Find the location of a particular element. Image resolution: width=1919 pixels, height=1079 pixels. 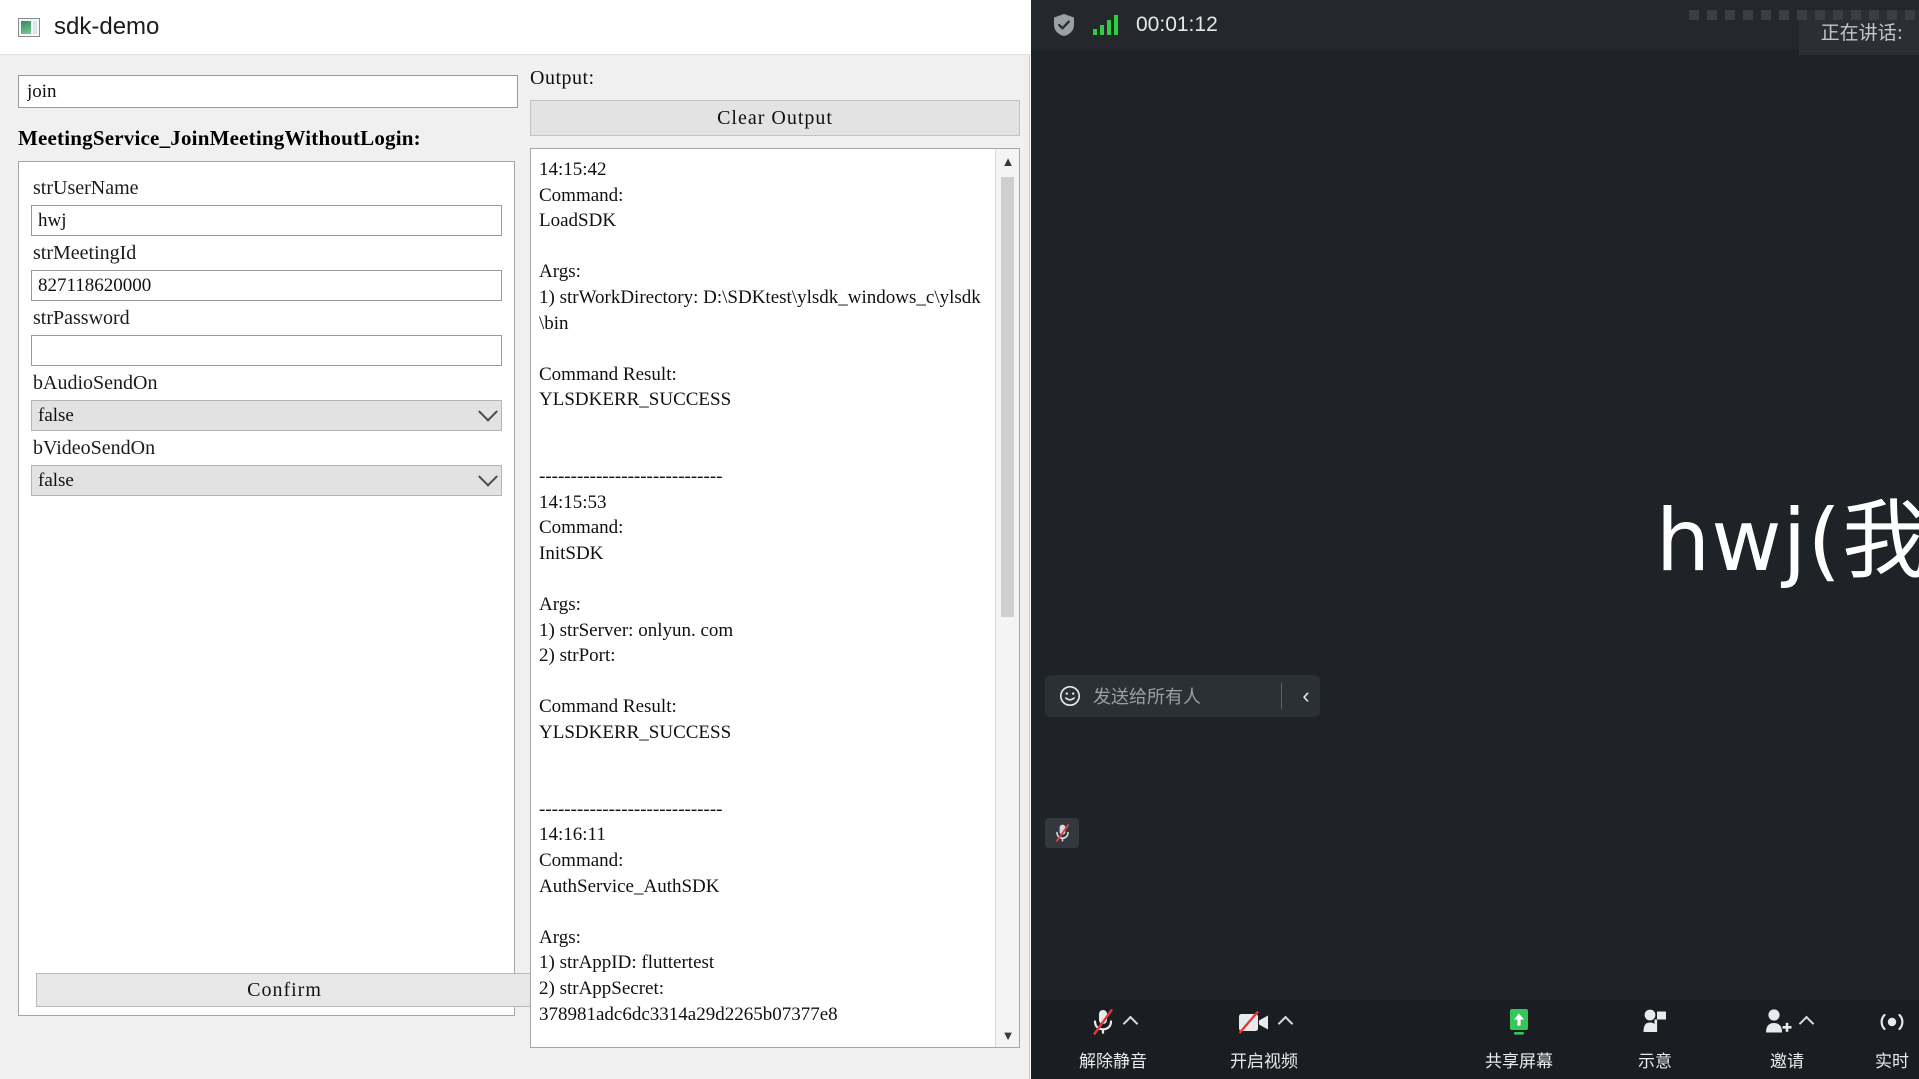

toolbar-start-video-label: 开启视频 is located at coordinates (1264, 1061).